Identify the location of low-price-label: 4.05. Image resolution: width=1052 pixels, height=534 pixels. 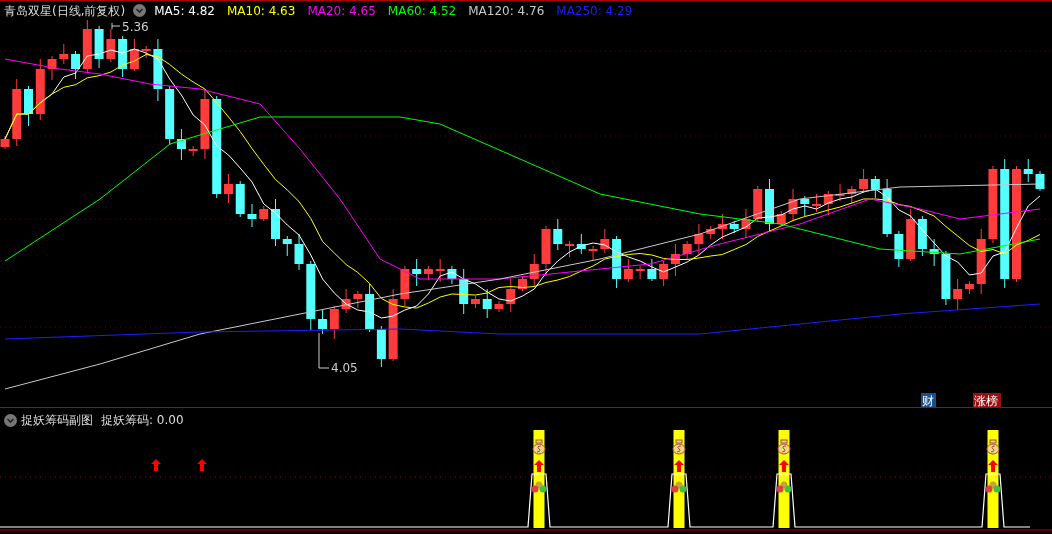
(344, 368).